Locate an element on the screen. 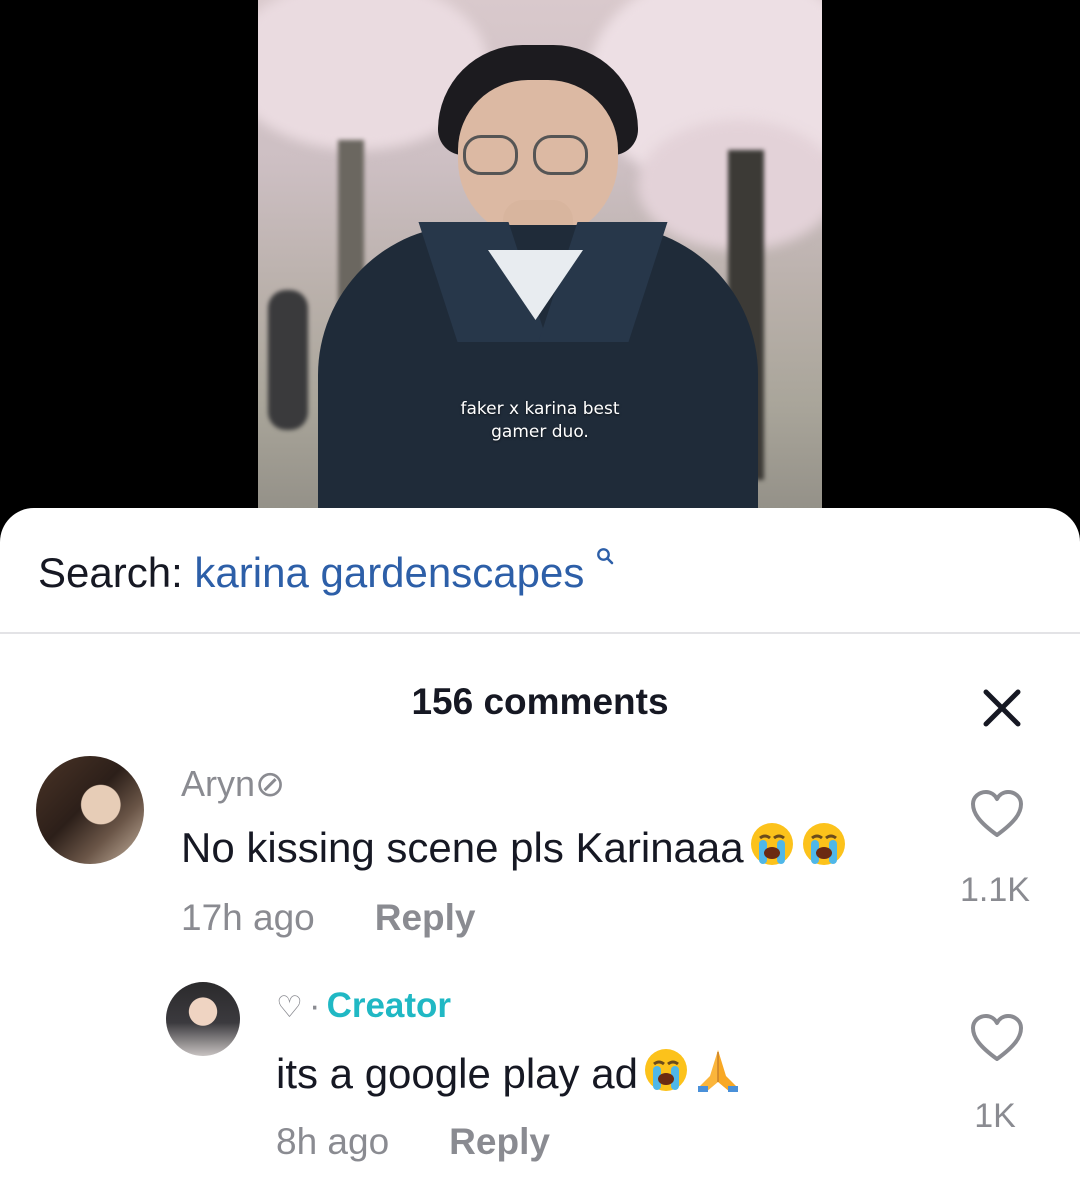 The height and width of the screenshot is (1179, 1080). comment-text: No kissing scene pls Karinaaa is located at coordinates (514, 847).